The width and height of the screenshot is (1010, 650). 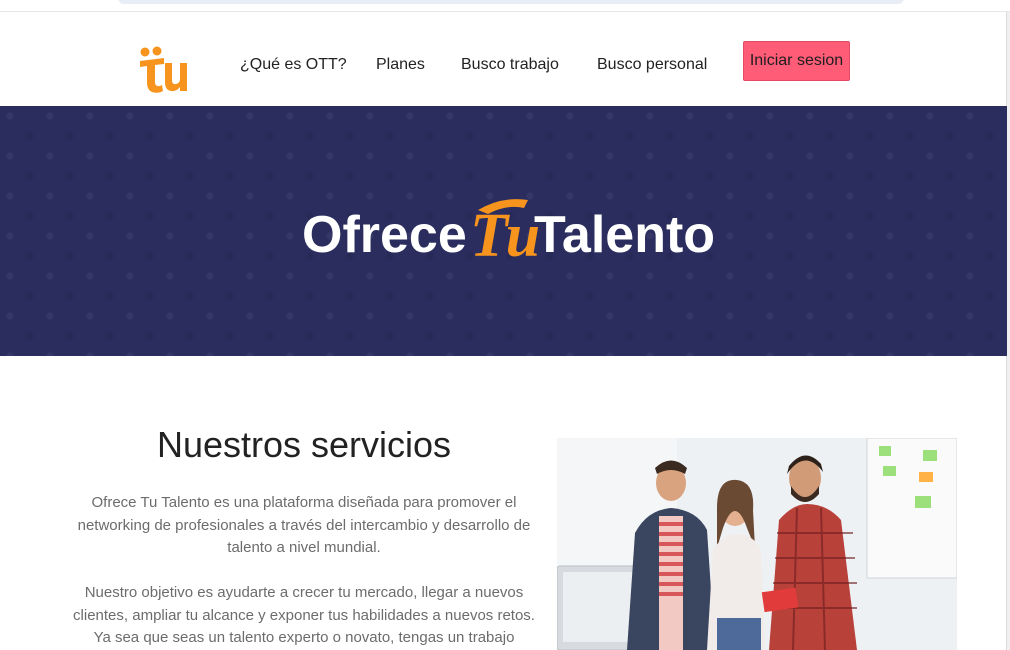 What do you see at coordinates (384, 235) in the screenshot?
I see `brand-word-ofrece: Ofrece` at bounding box center [384, 235].